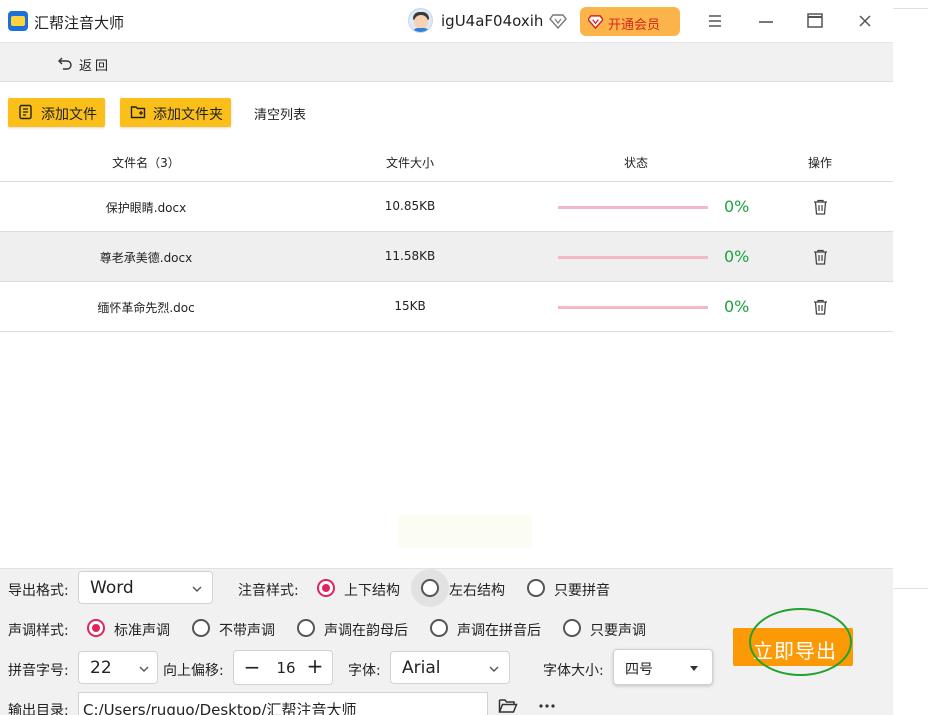  What do you see at coordinates (439, 628) in the screenshot?
I see `radio-tone-after-pinyin` at bounding box center [439, 628].